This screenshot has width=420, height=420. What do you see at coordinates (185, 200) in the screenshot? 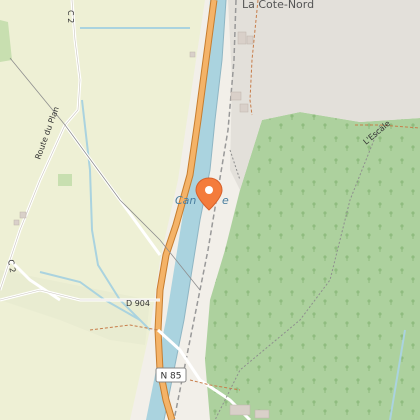
I see `canal-label: Can` at bounding box center [185, 200].